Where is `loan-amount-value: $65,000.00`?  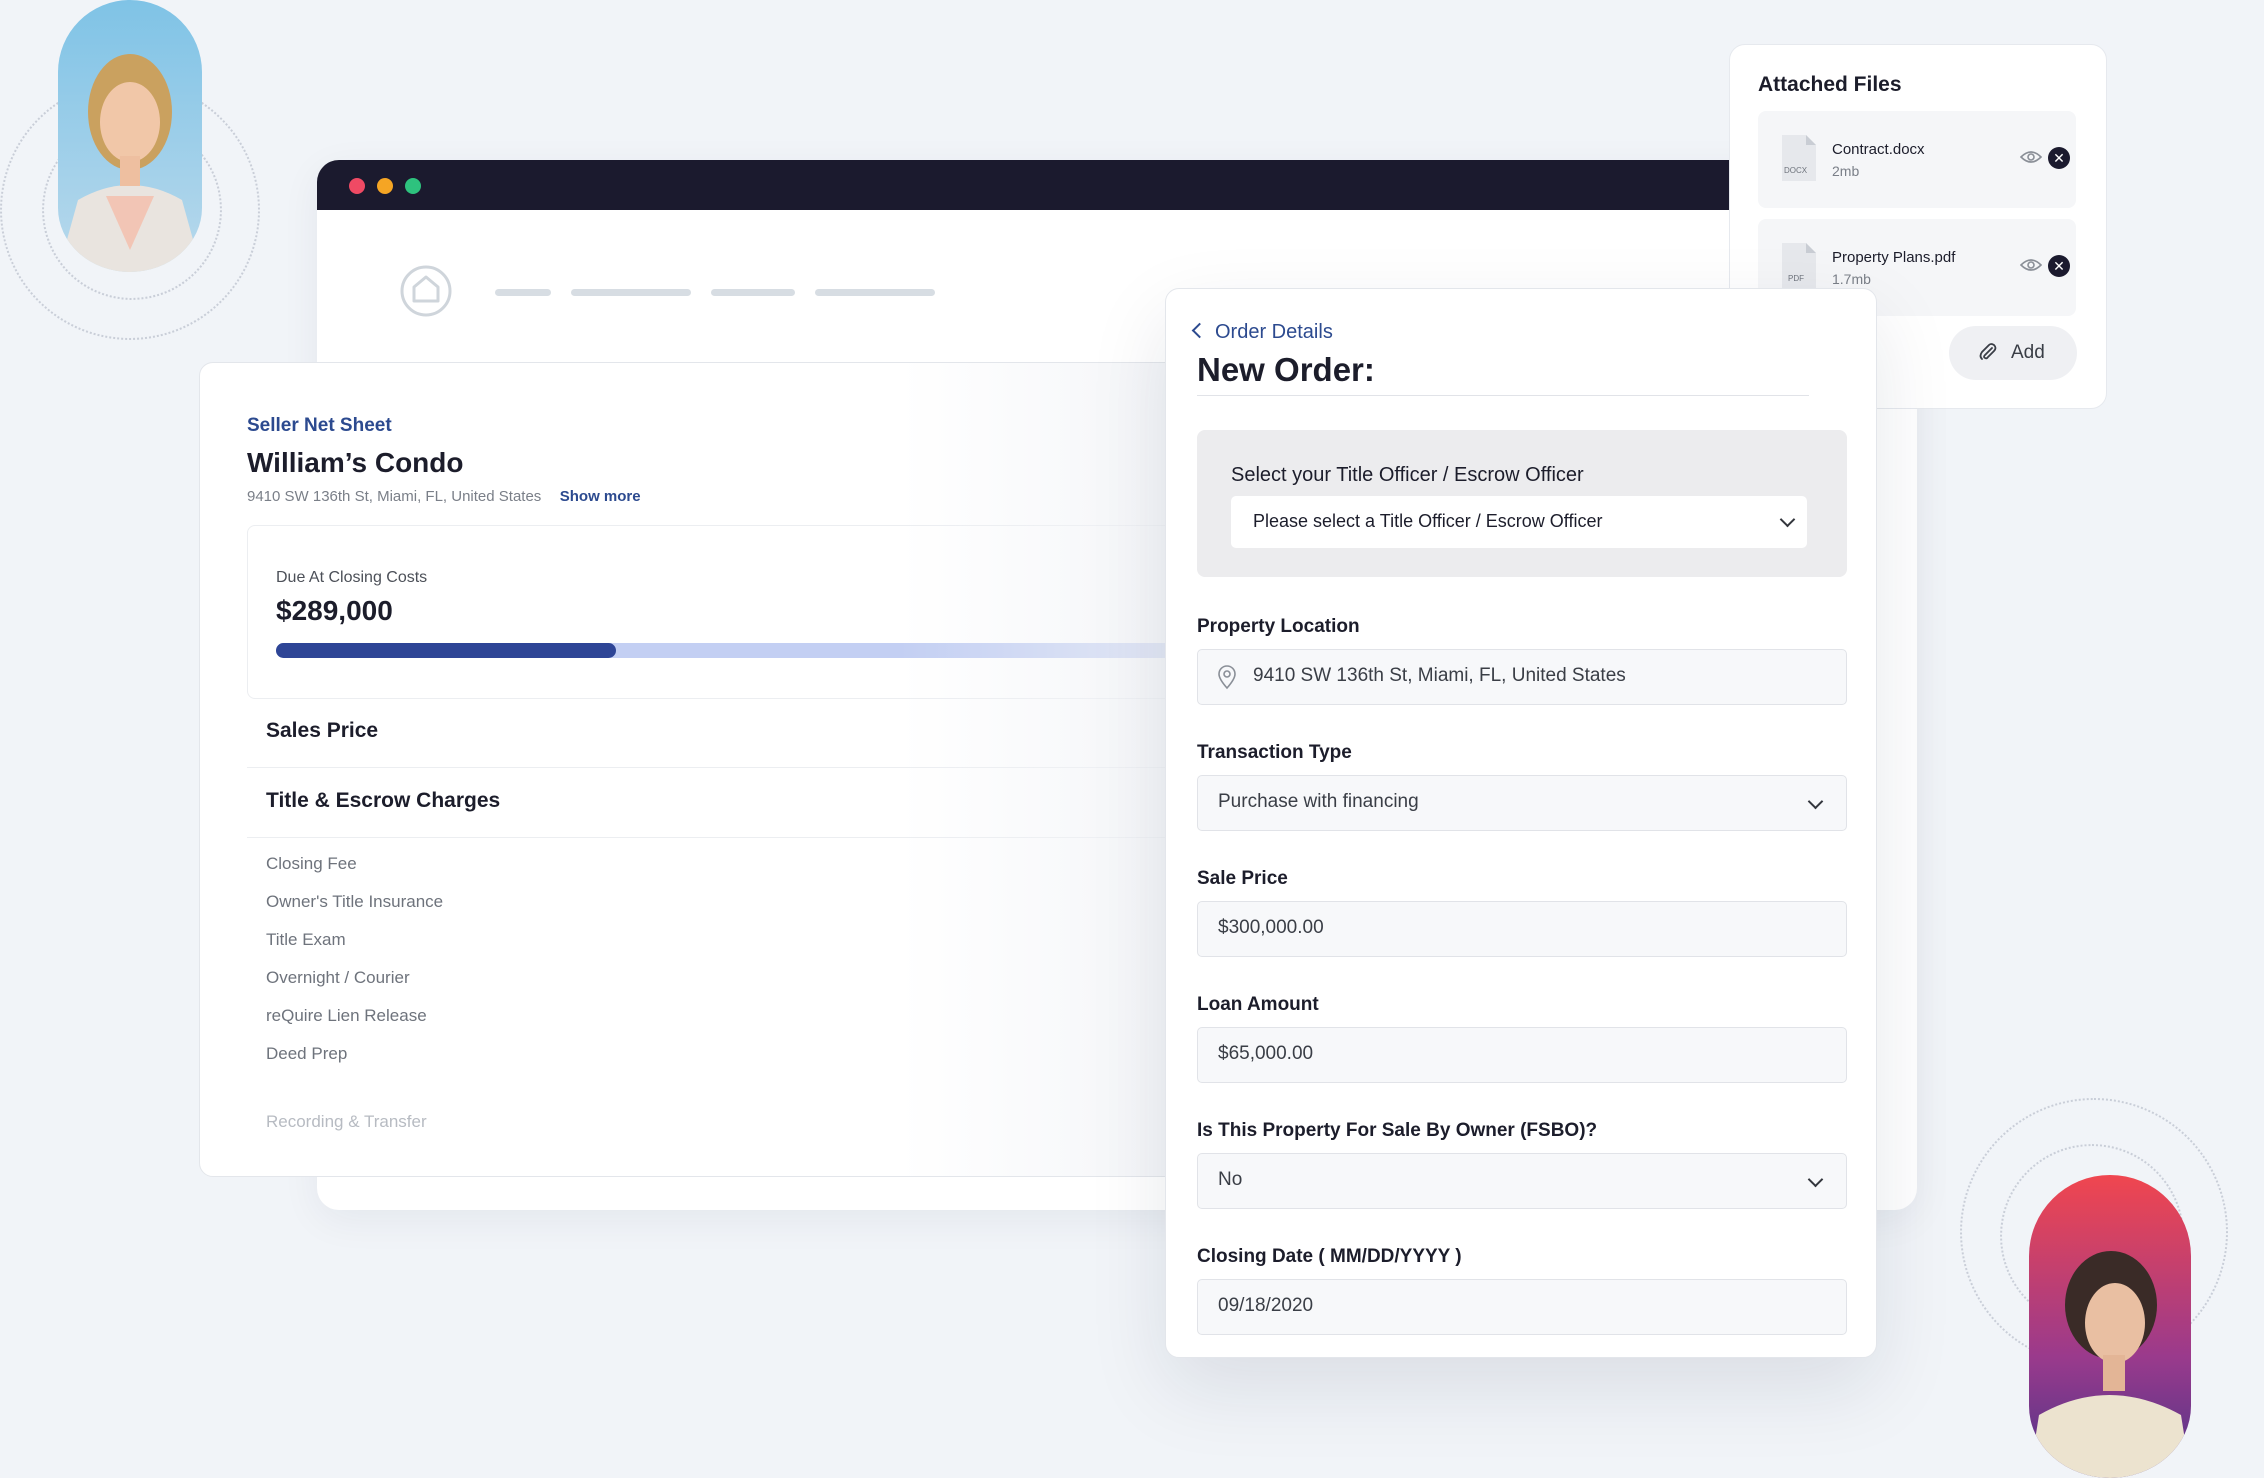
loan-amount-value: $65,000.00 is located at coordinates (1266, 1053).